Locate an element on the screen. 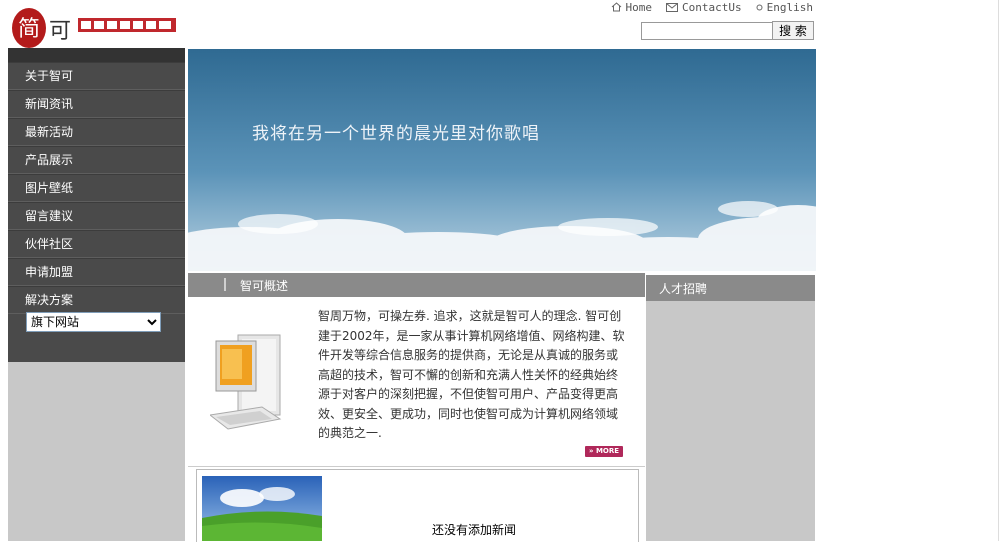 This screenshot has height=542, width=1003. more-button: » MORE is located at coordinates (604, 451).